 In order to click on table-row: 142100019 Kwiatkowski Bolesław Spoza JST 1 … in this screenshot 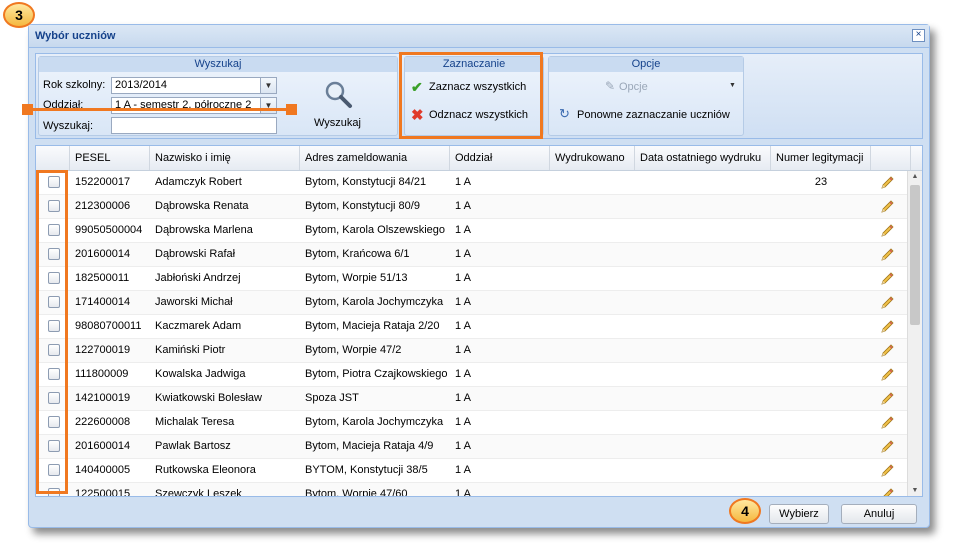, I will do `click(472, 399)`.